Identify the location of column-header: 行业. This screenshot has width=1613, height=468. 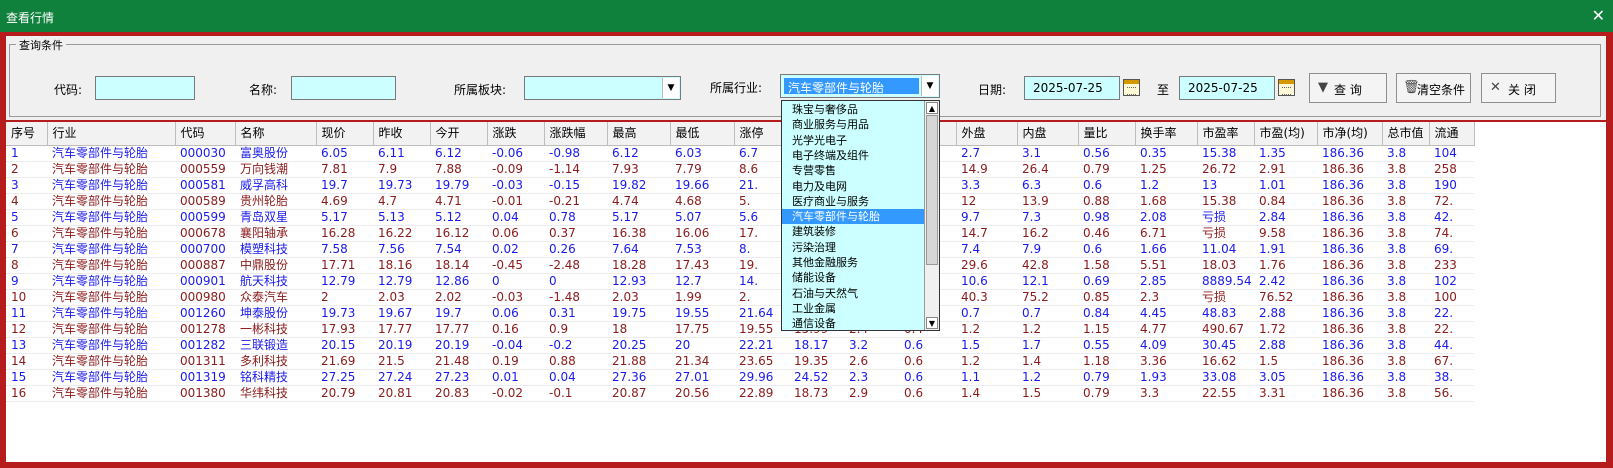
(111, 134).